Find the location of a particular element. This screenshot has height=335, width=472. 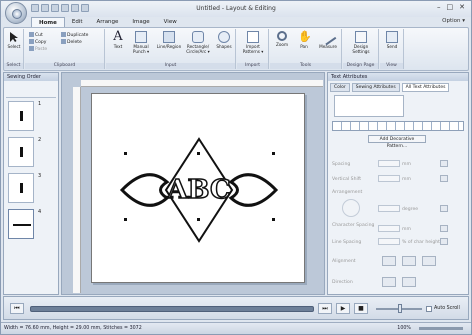

line-spacing-unit: % of char height is located at coordinates (421, 242).